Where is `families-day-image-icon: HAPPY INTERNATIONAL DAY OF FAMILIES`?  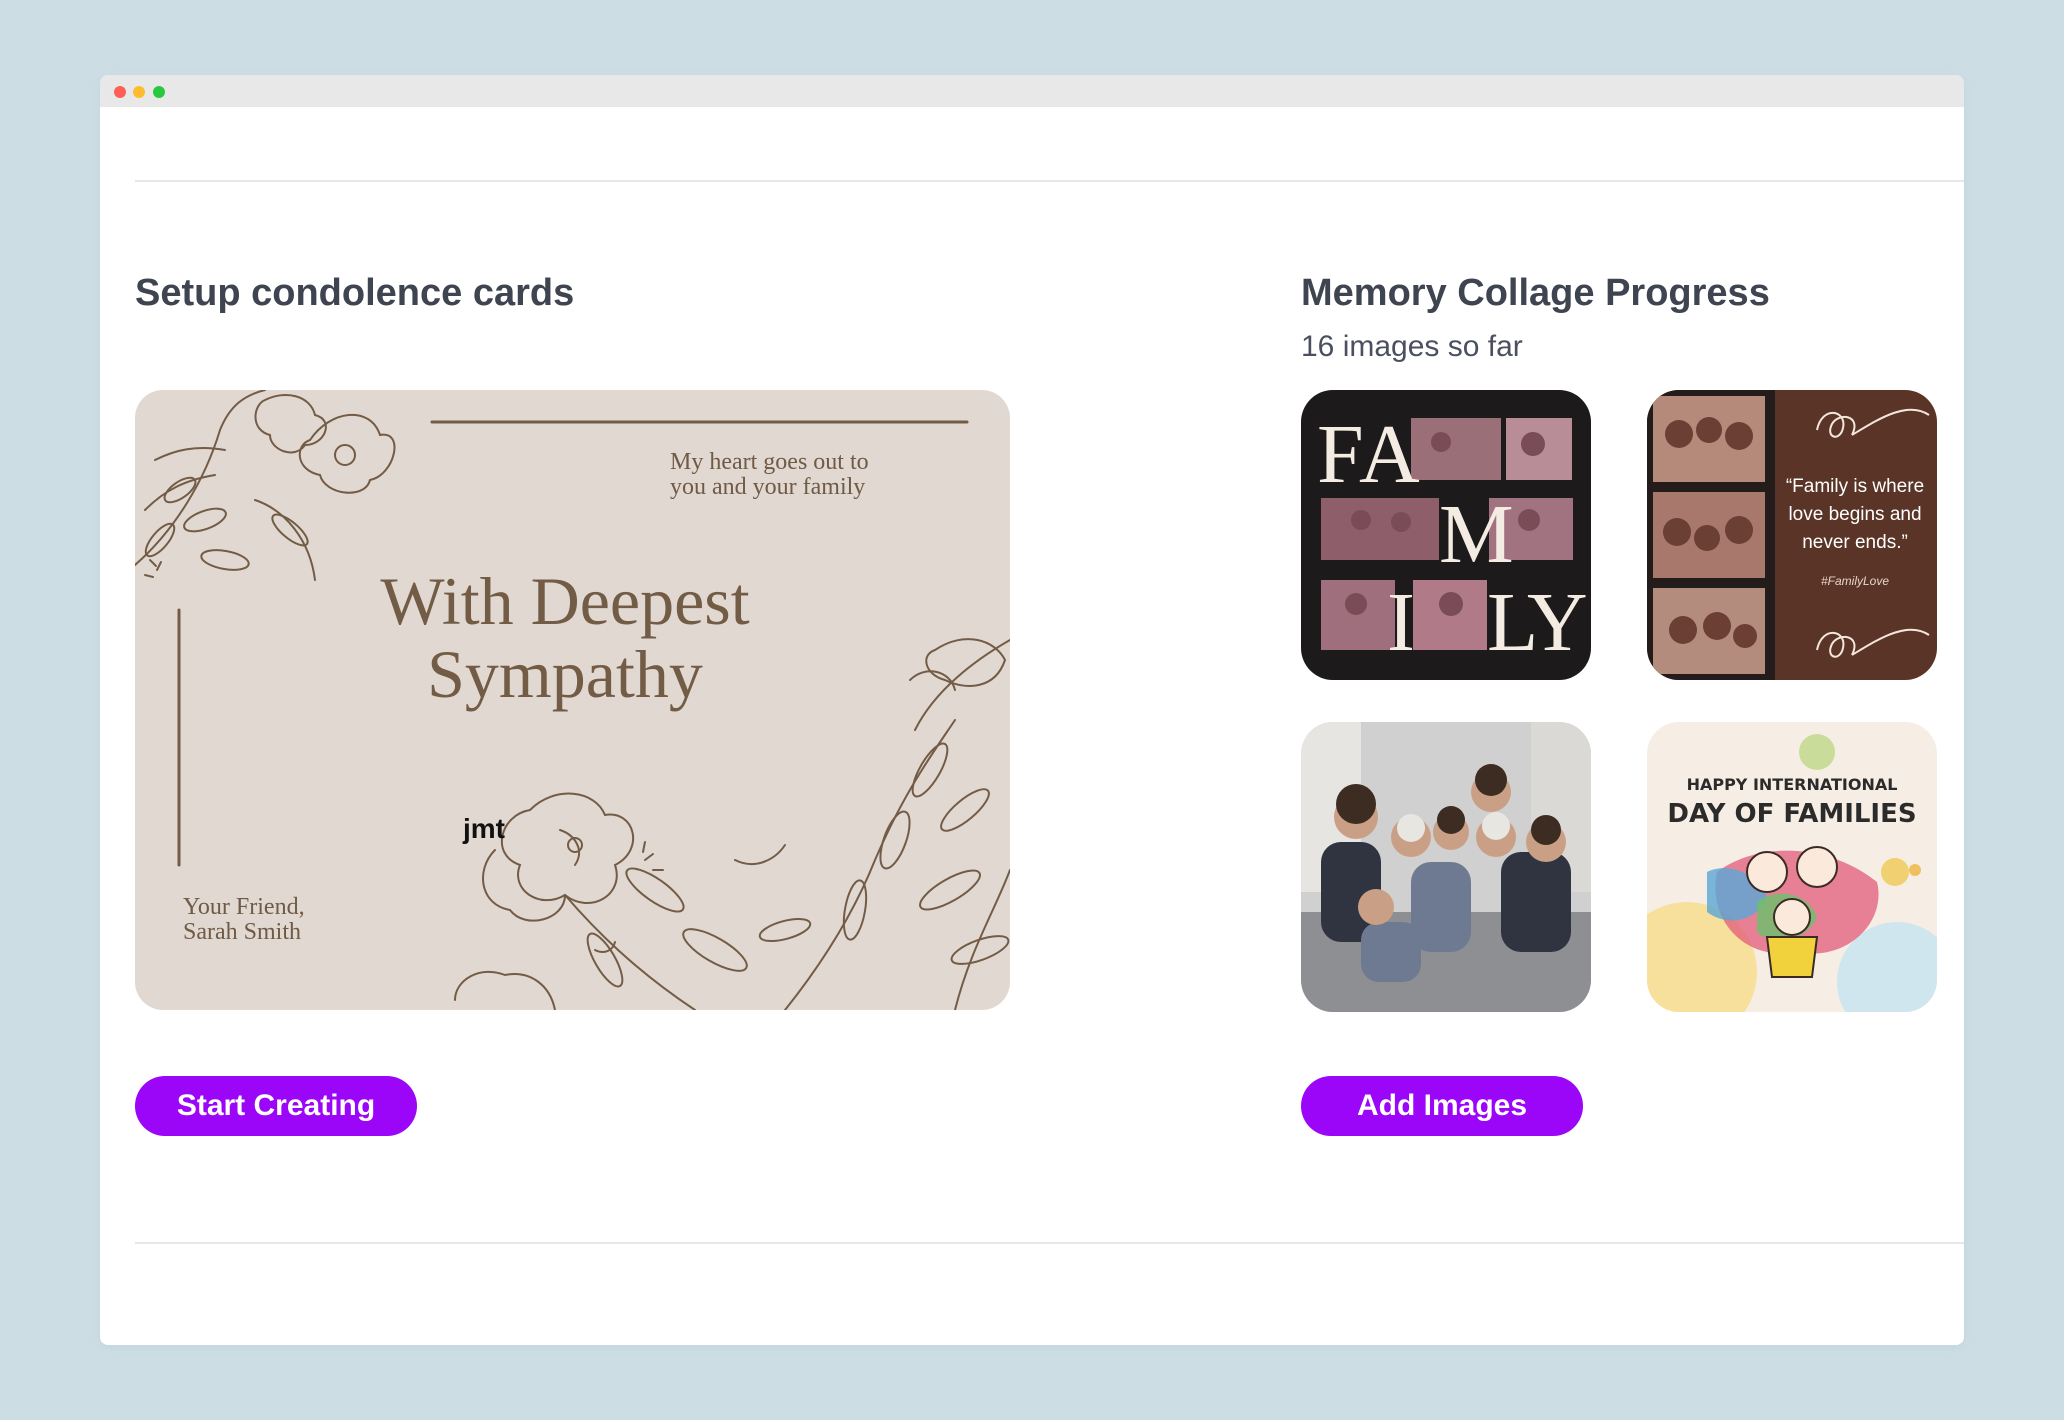 families-day-image-icon: HAPPY INTERNATIONAL DAY OF FAMILIES is located at coordinates (1792, 867).